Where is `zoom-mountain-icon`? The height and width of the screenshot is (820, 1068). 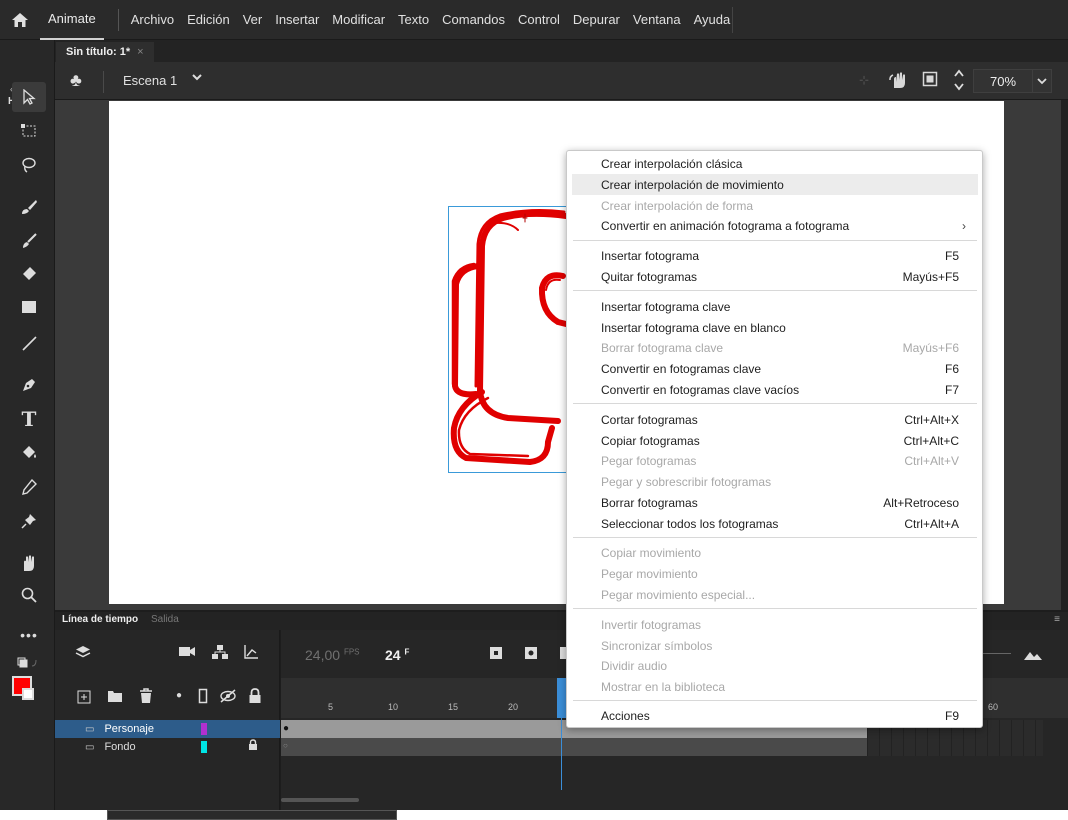
zoom-mountain-icon is located at coordinates (1033, 656).